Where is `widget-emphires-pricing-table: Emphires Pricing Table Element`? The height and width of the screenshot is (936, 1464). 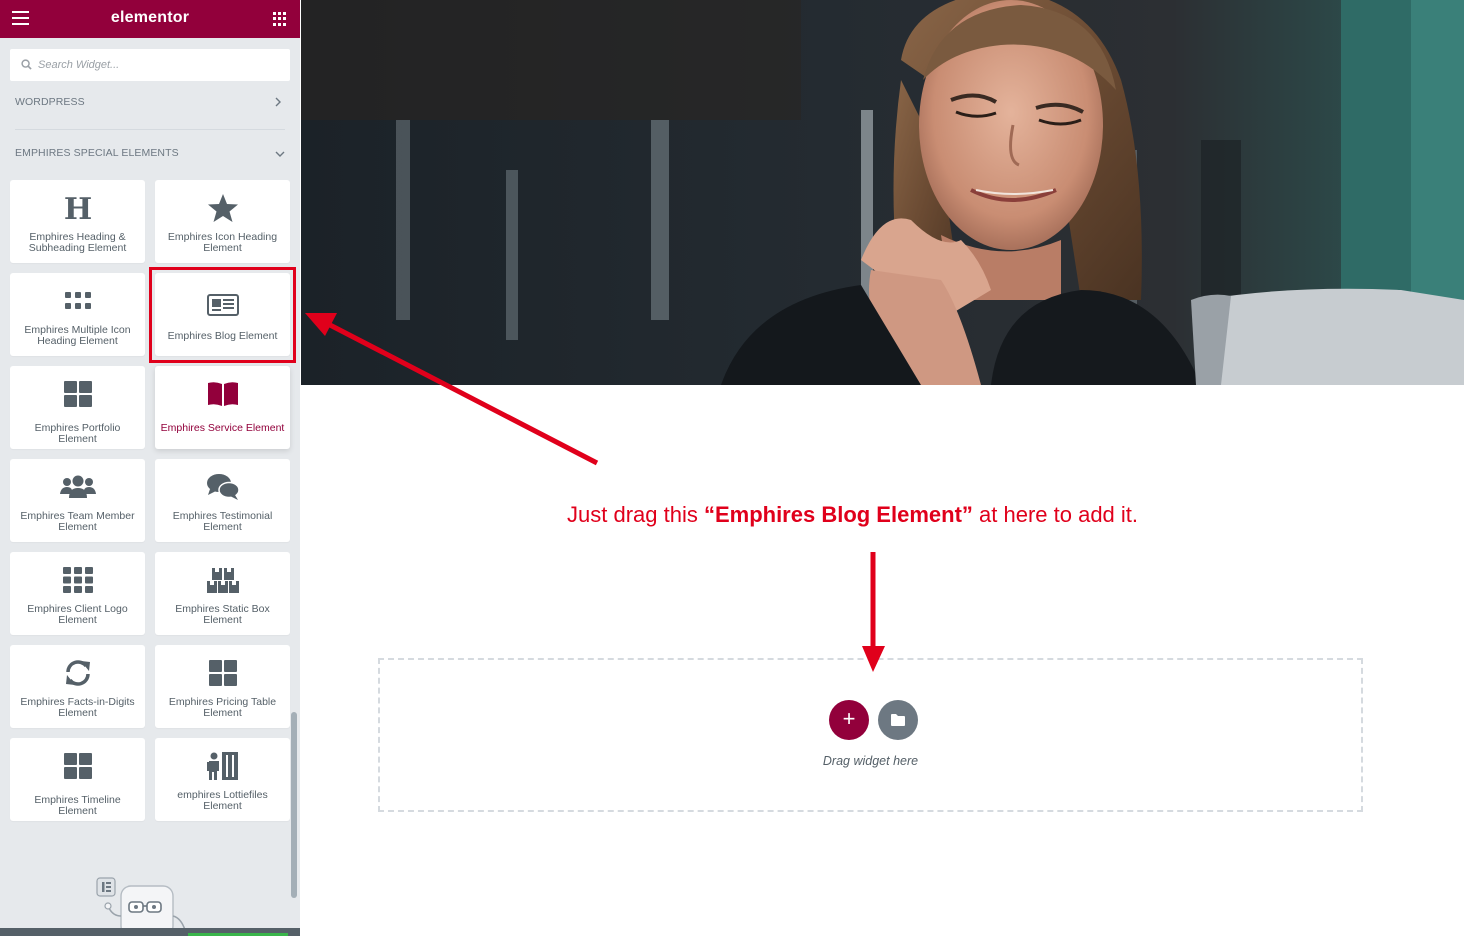 widget-emphires-pricing-table: Emphires Pricing Table Element is located at coordinates (222, 686).